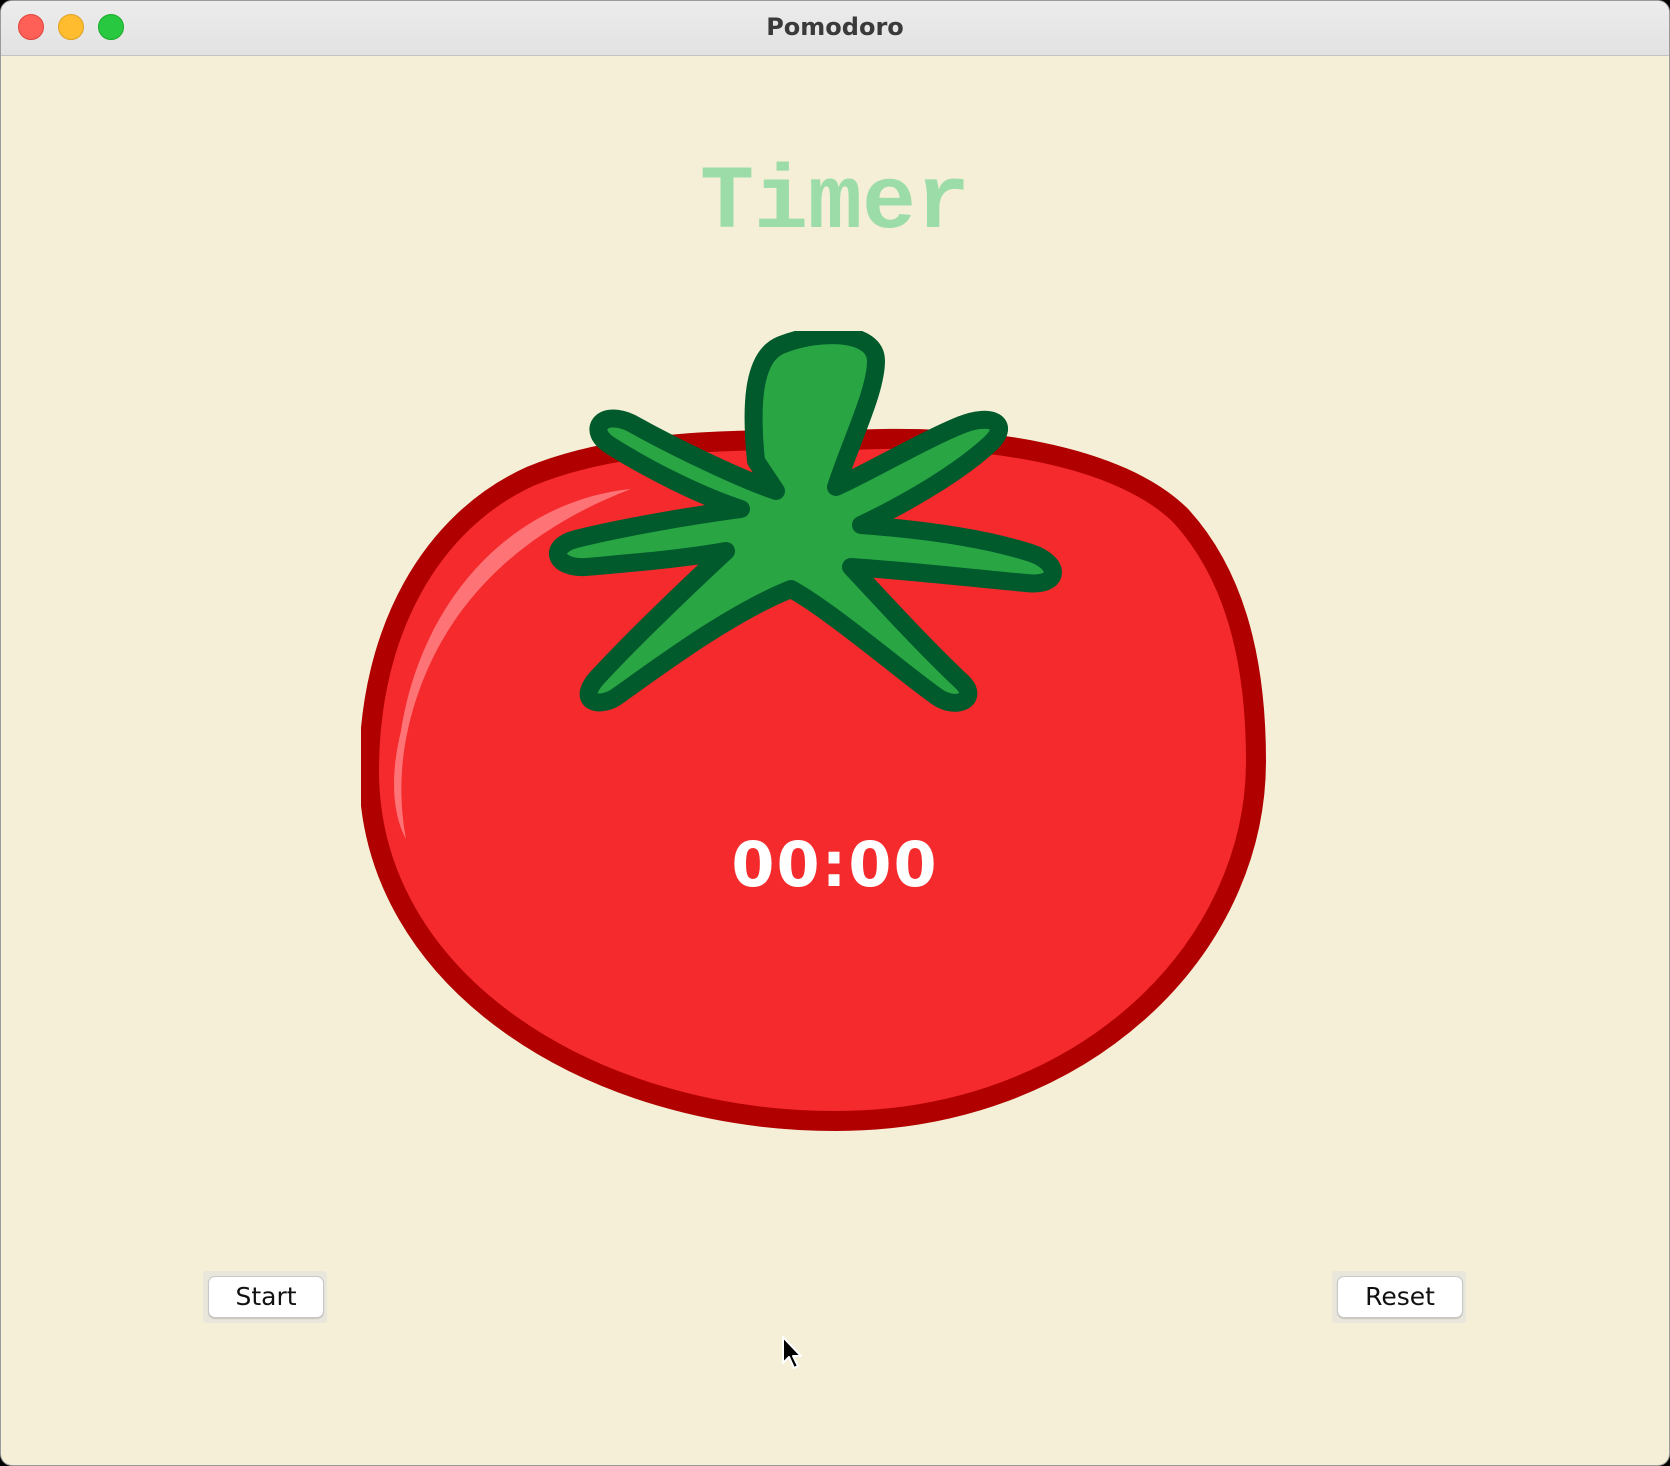  I want to click on reset-button-frame: Reset, so click(1399, 1297).